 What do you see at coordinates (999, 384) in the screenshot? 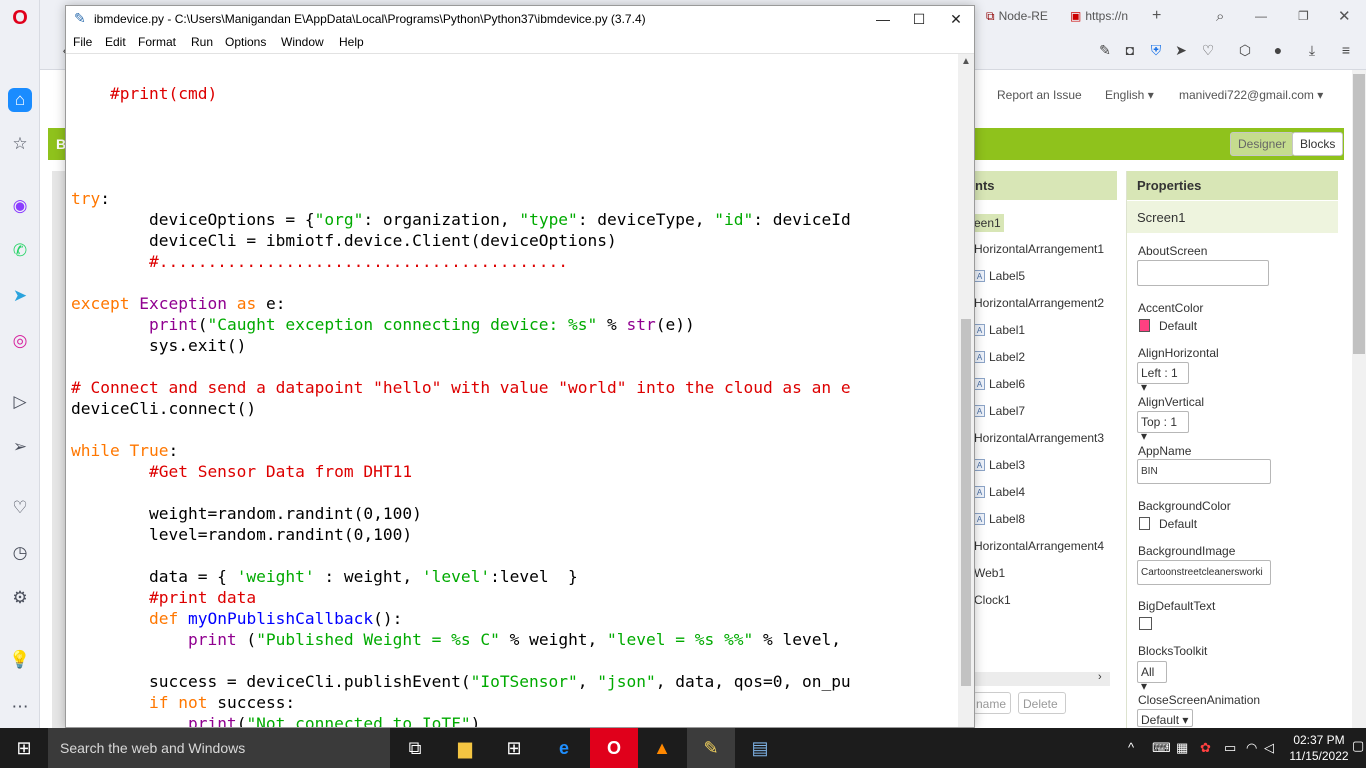
I see `component-label6: A Label6` at bounding box center [999, 384].